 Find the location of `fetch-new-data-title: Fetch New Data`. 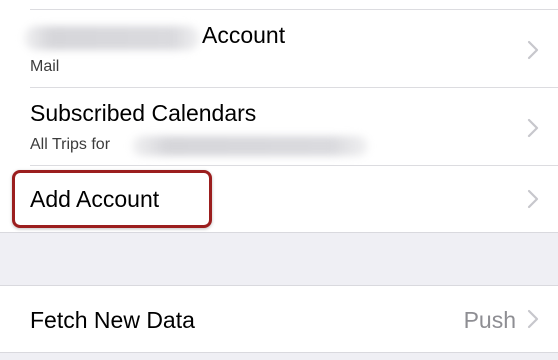

fetch-new-data-title: Fetch New Data is located at coordinates (112, 320).